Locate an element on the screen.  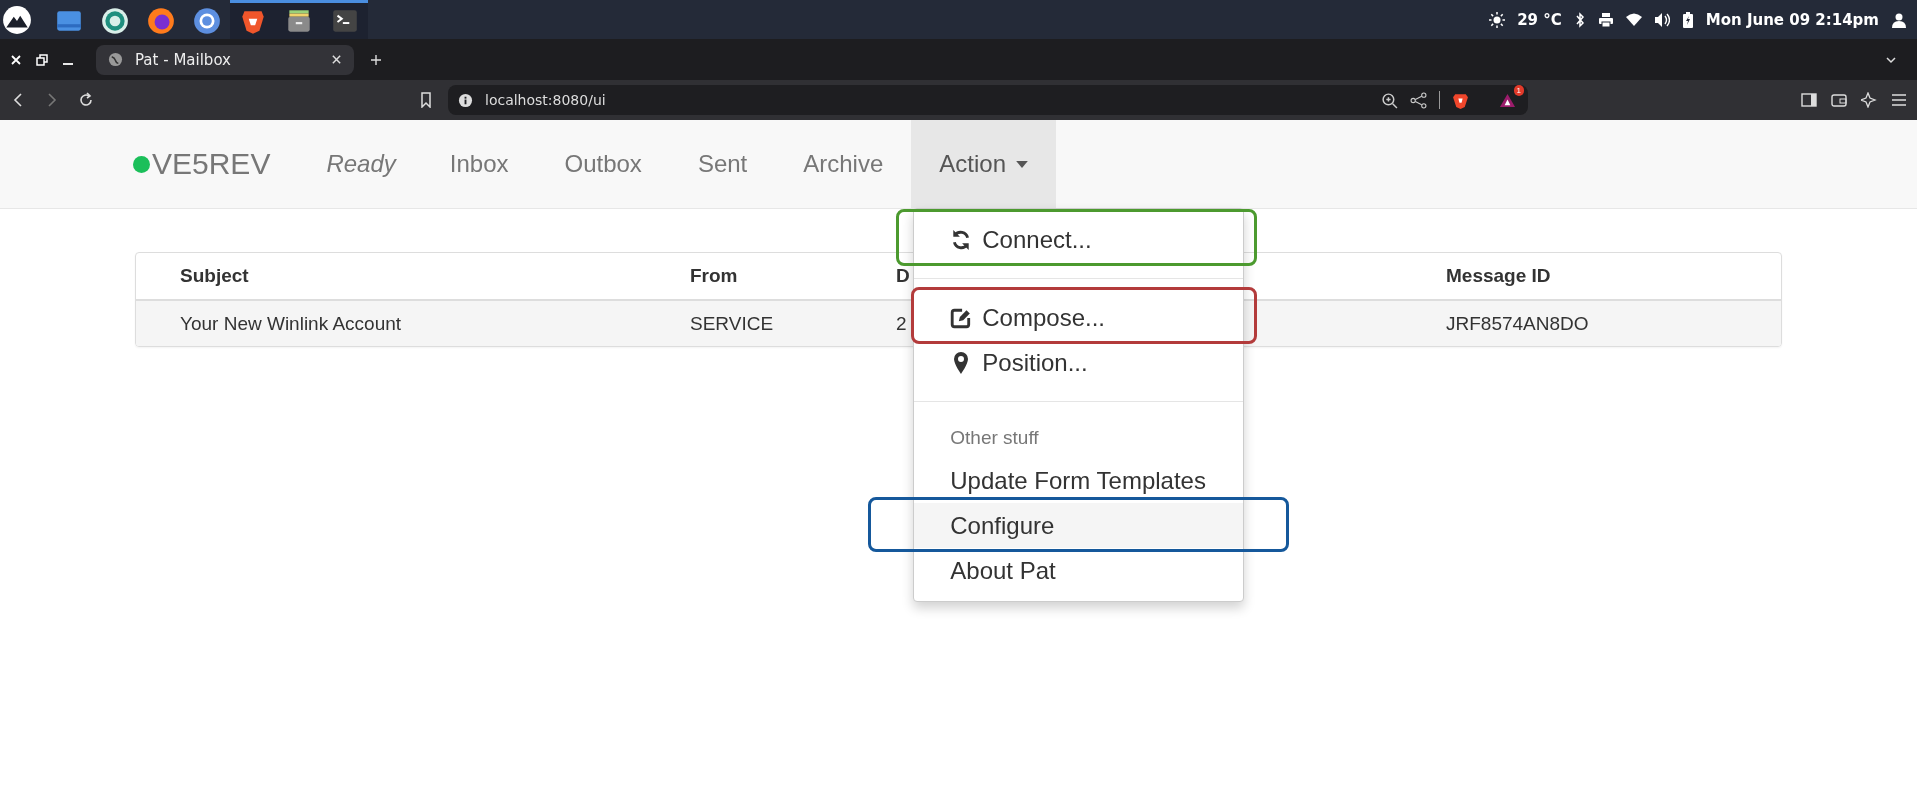
table-cell: JRF8574AN8DO is located at coordinates (1517, 323).